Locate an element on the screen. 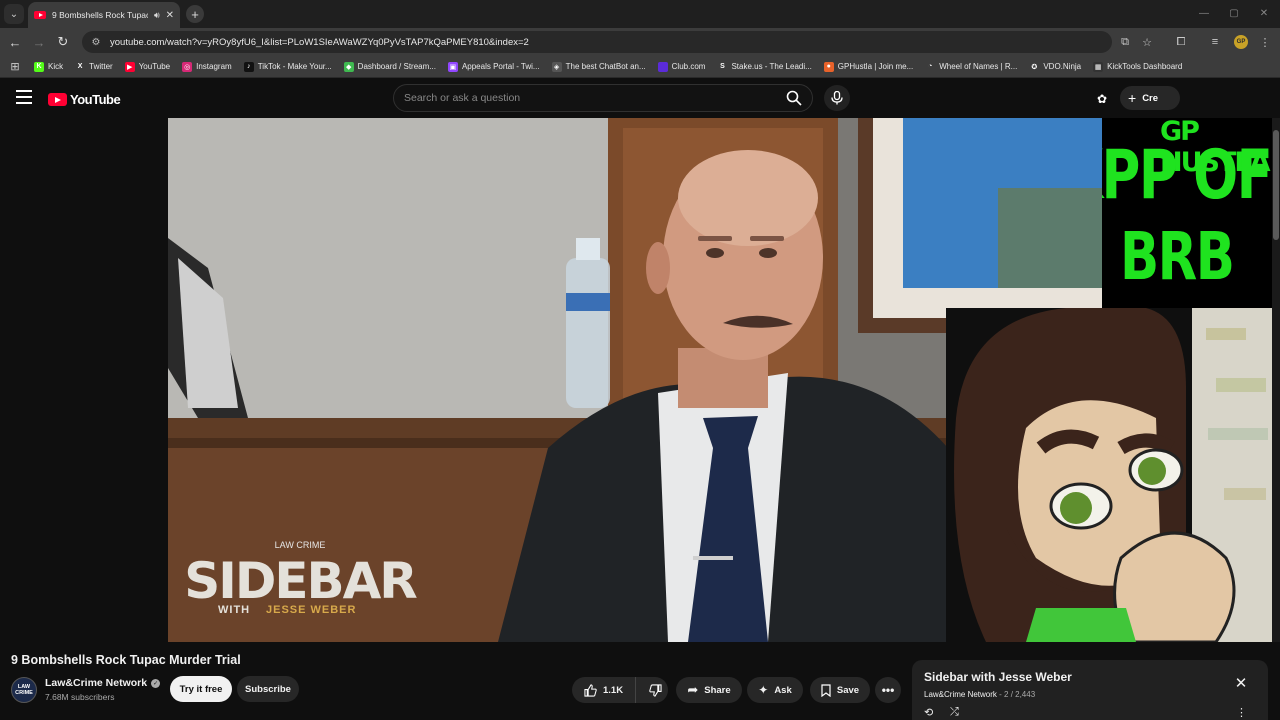 The image size is (1280, 720). bookmark-item: Club.com is located at coordinates (681, 66).